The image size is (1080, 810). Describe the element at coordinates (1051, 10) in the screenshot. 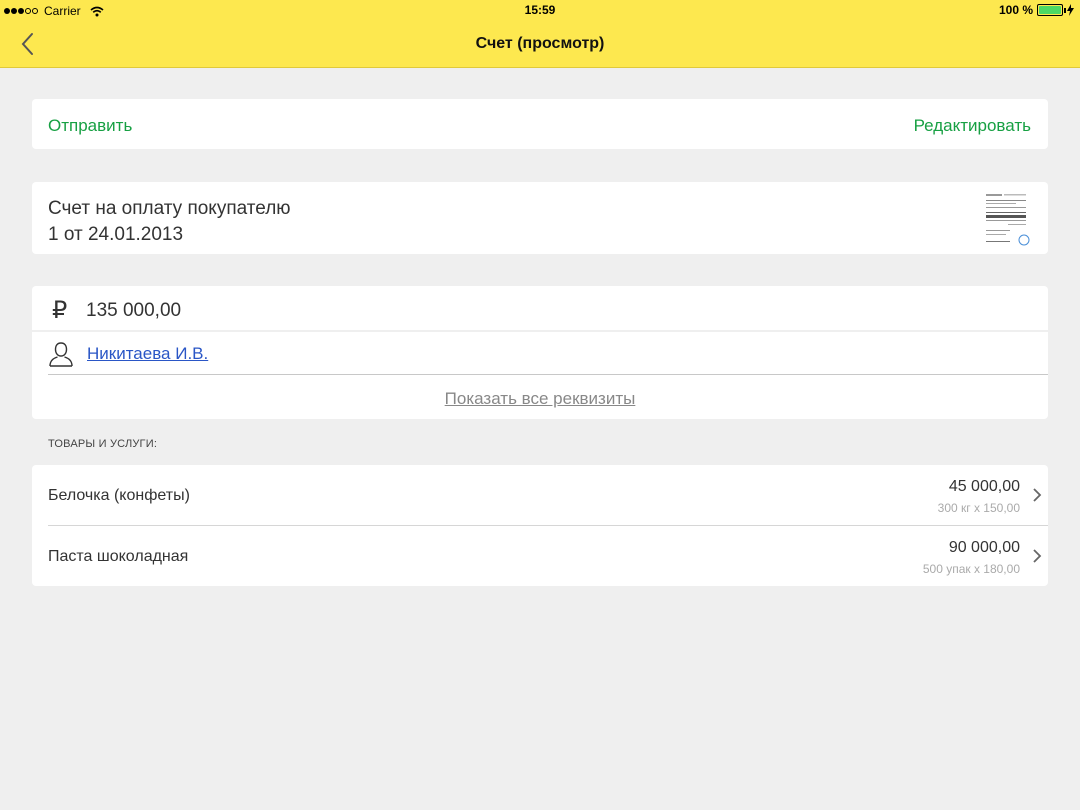

I see `battery-icon` at that location.